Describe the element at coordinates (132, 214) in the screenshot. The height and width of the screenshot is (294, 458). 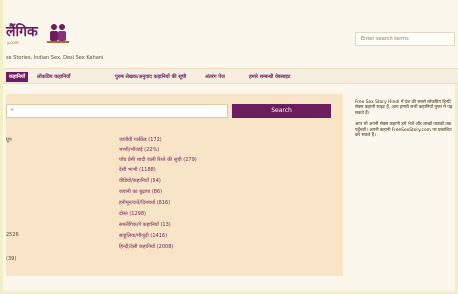
I see `category-link: दोस्त (1298)` at that location.